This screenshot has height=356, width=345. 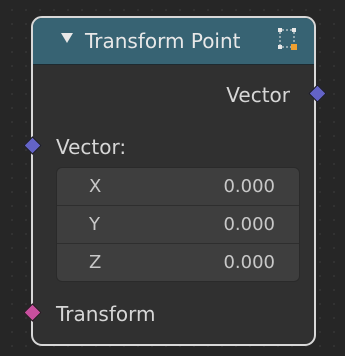 What do you see at coordinates (95, 262) in the screenshot?
I see `field-label: Z` at bounding box center [95, 262].